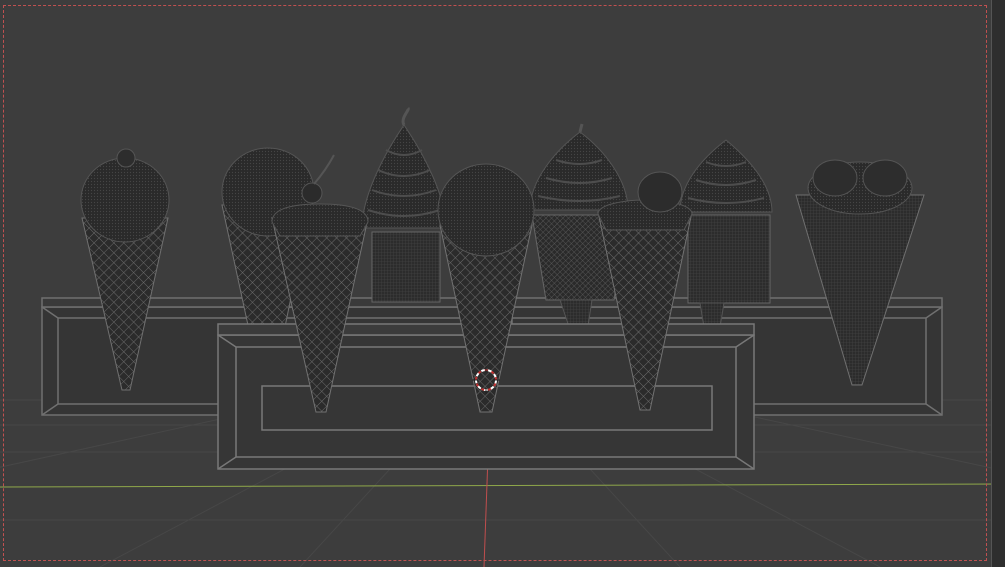 This screenshot has width=1005, height=567. I want to click on viewport-right-edge, so click(998, 283).